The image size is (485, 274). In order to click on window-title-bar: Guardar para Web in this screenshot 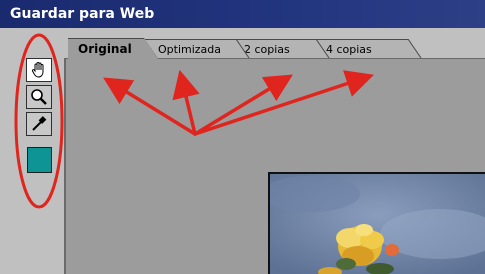, I will do `click(242, 14)`.